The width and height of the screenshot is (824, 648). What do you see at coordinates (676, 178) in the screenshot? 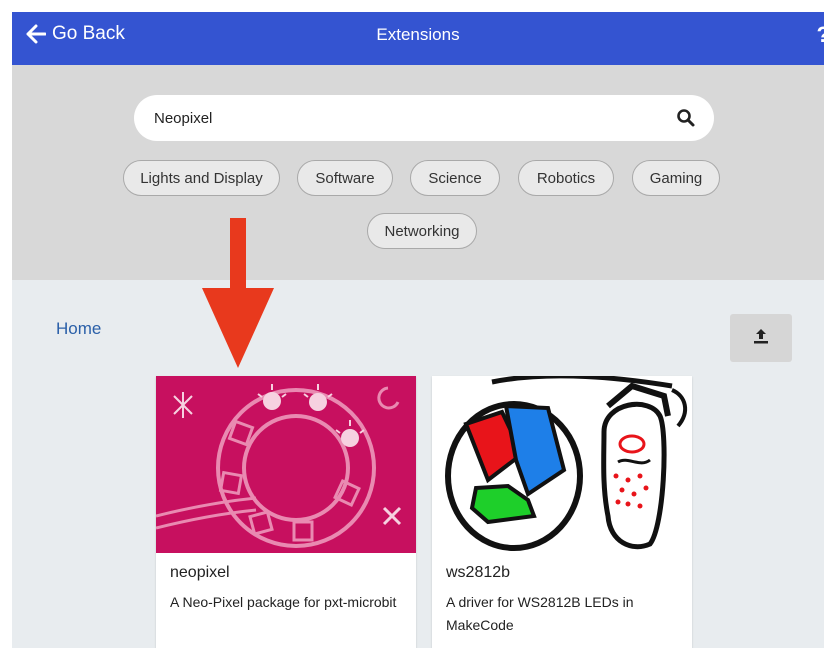
I see `category-gaming: Gaming` at bounding box center [676, 178].